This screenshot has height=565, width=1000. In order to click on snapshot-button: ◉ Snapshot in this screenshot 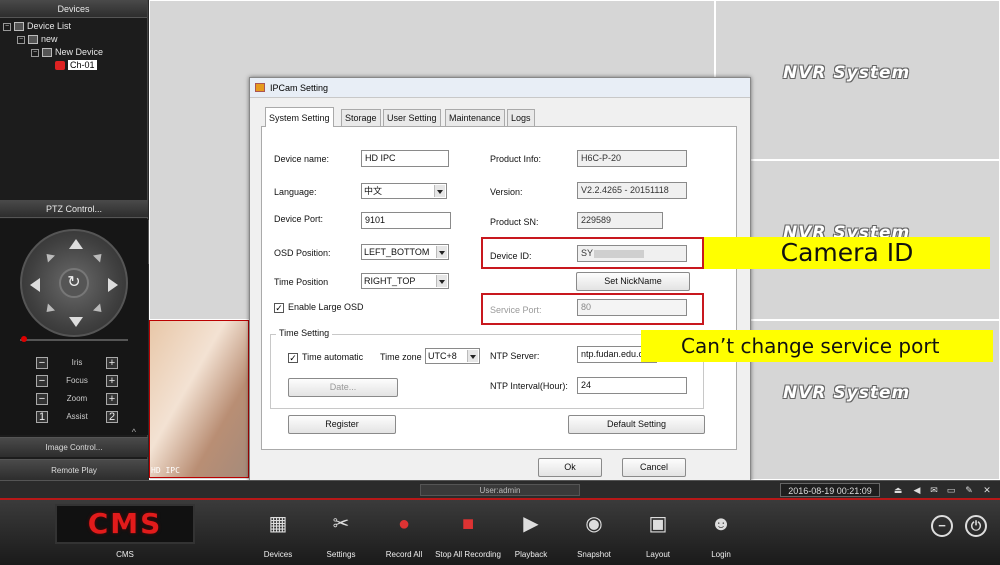, I will do `click(594, 535)`.